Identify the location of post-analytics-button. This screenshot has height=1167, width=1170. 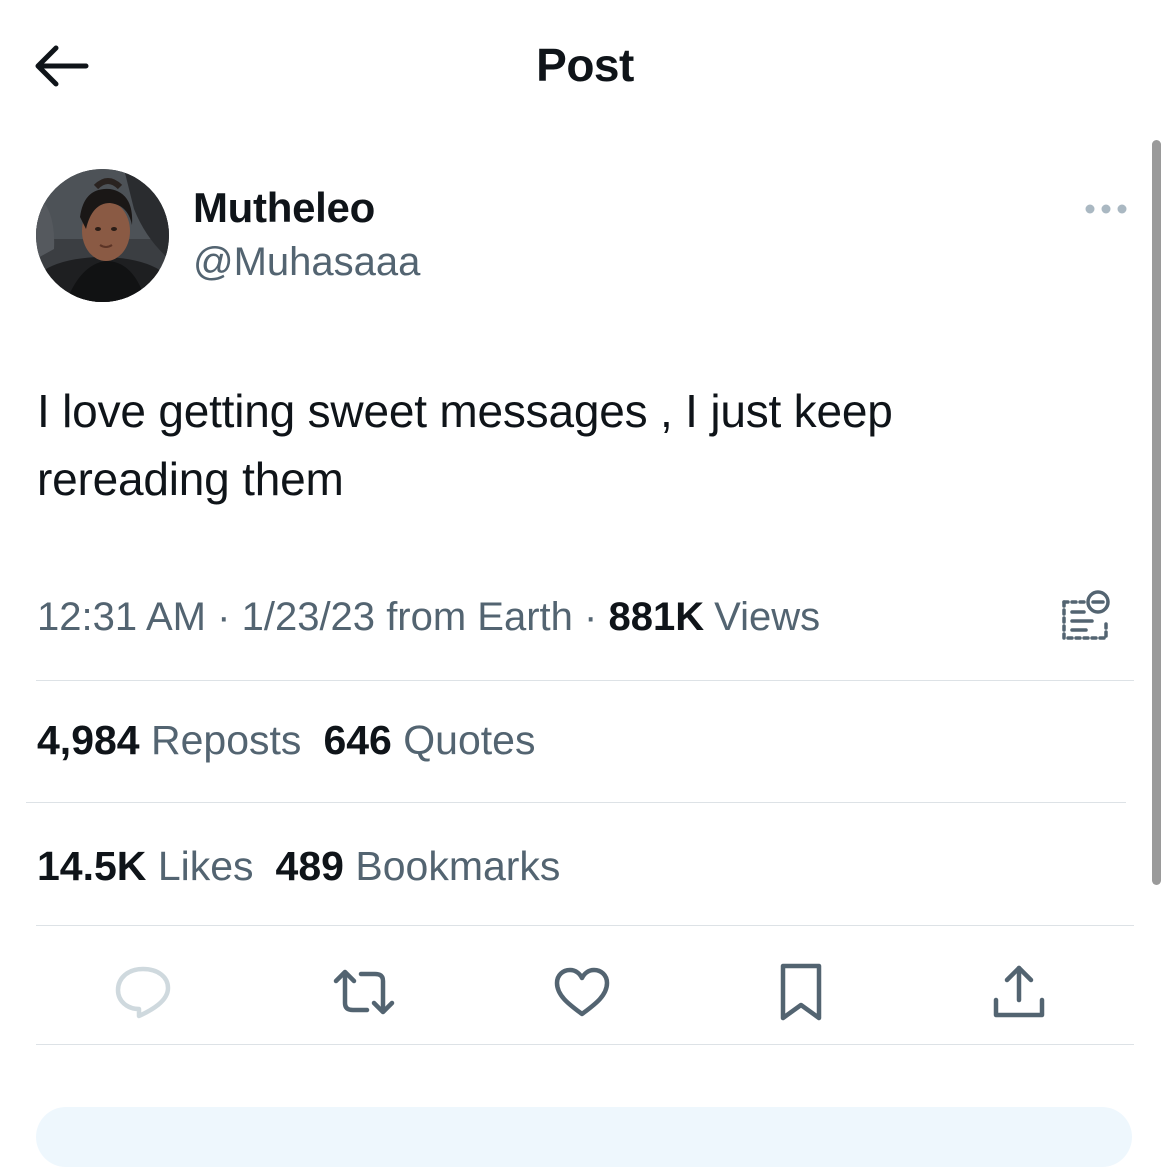
(1085, 617).